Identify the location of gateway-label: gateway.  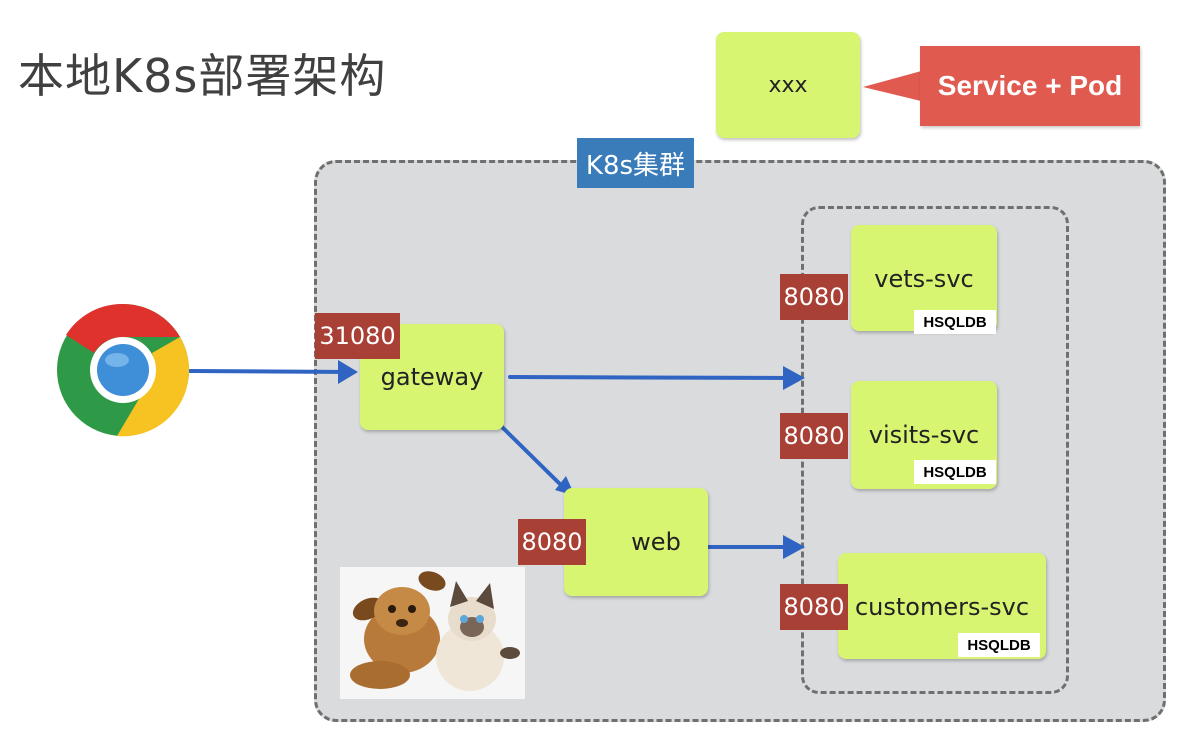
(432, 377).